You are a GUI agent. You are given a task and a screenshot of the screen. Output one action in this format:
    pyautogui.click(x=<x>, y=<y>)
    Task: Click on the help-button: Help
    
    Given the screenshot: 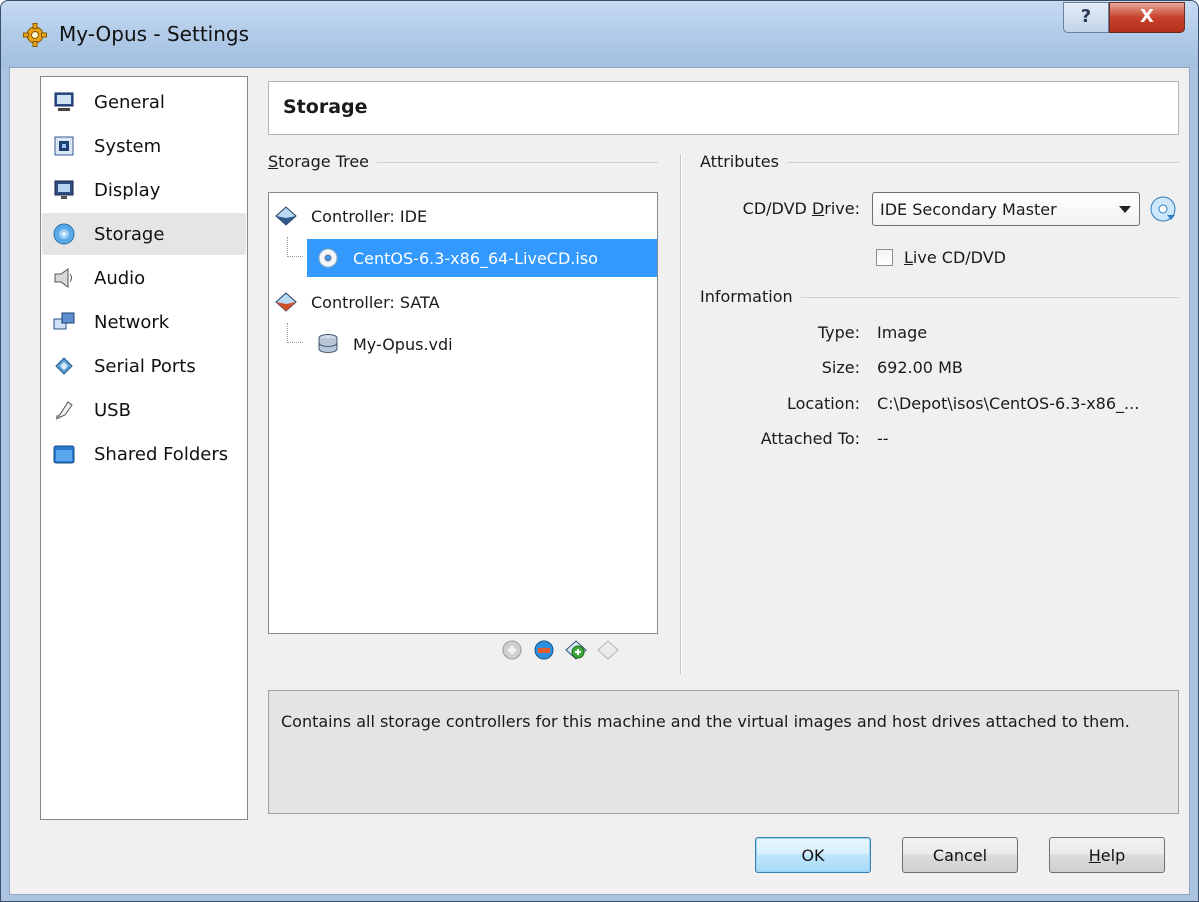 What is the action you would take?
    pyautogui.click(x=1107, y=855)
    